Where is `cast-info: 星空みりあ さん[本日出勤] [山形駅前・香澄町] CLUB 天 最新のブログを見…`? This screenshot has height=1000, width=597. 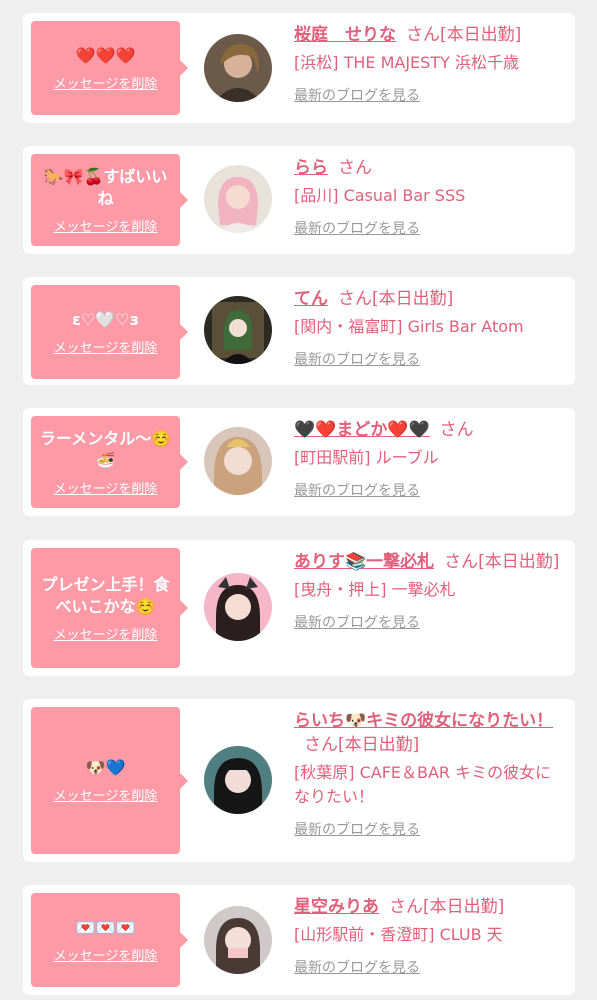 cast-info: 星空みりあ さん[本日出勤] [山形駅前・香澄町] CLUB 天 最新のブログを見… is located at coordinates (429, 936).